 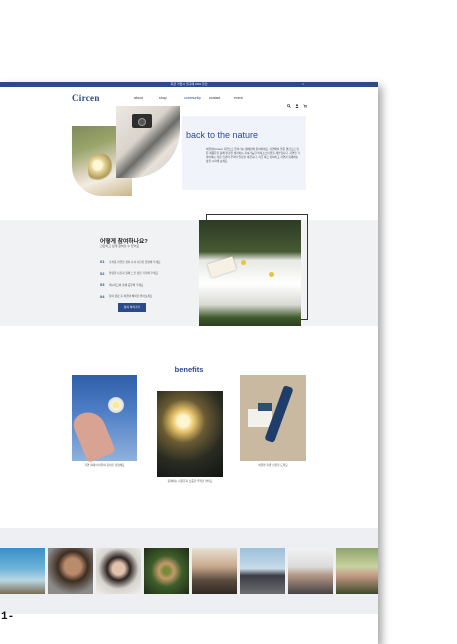 What do you see at coordinates (22, 571) in the screenshot?
I see `gallery-photo-turtle` at bounding box center [22, 571].